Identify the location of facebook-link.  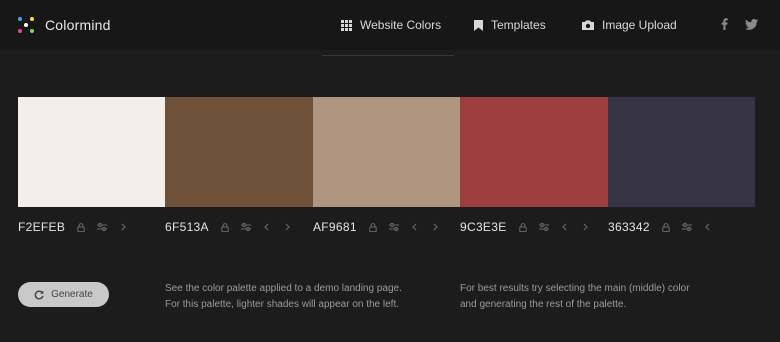
(724, 24).